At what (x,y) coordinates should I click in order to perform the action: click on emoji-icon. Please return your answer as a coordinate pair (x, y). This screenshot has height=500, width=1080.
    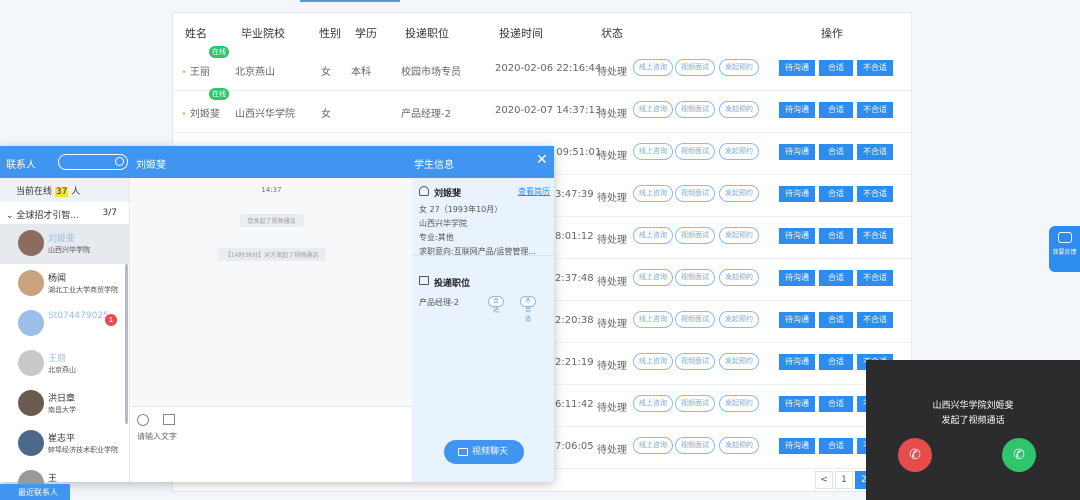
    Looking at the image, I should click on (143, 420).